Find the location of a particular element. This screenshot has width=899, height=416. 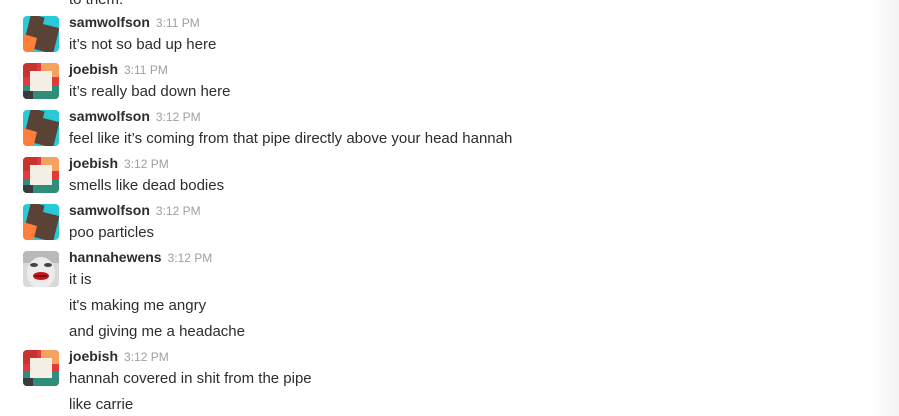

message-text: it’s really bad down here is located at coordinates (150, 91).